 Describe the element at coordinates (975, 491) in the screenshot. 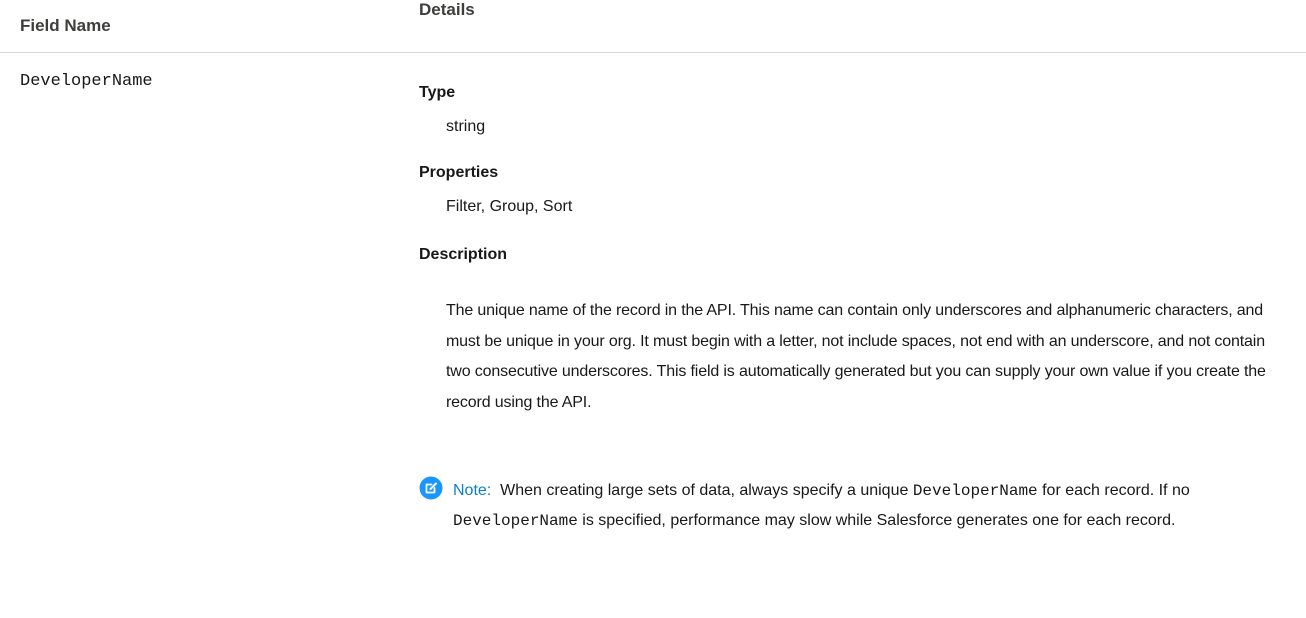

I see `note-code-developername-1: DeveloperName` at that location.